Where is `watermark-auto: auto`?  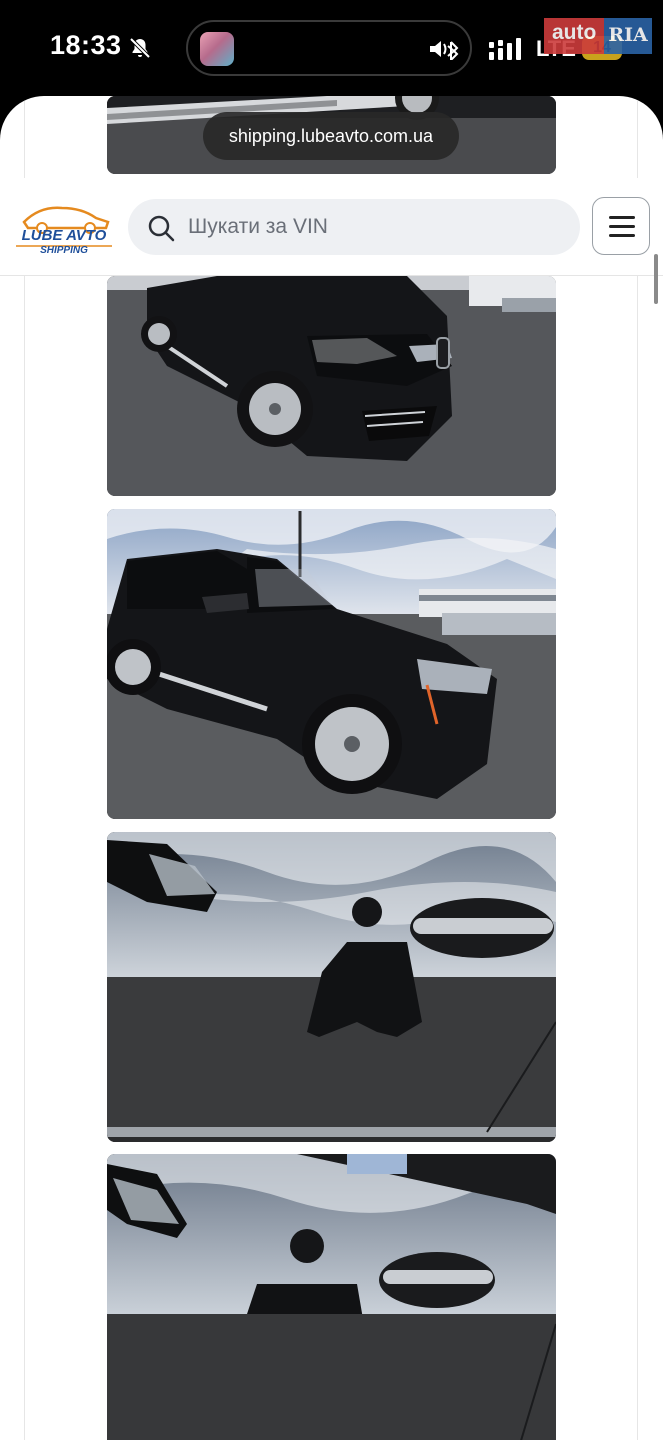 watermark-auto: auto is located at coordinates (574, 36).